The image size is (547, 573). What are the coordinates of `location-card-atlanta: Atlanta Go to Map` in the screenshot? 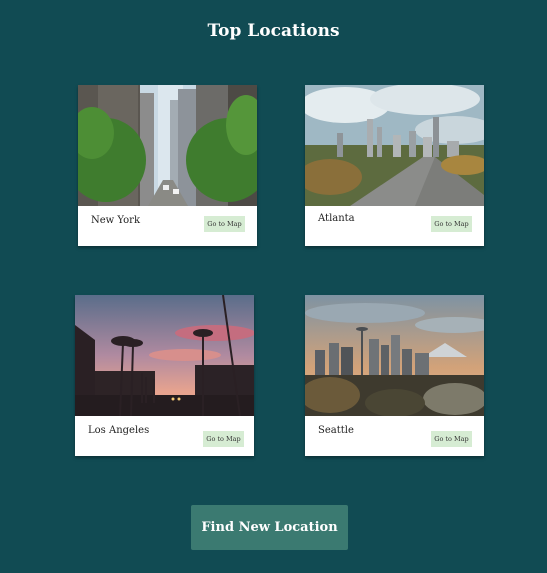 It's located at (394, 165).